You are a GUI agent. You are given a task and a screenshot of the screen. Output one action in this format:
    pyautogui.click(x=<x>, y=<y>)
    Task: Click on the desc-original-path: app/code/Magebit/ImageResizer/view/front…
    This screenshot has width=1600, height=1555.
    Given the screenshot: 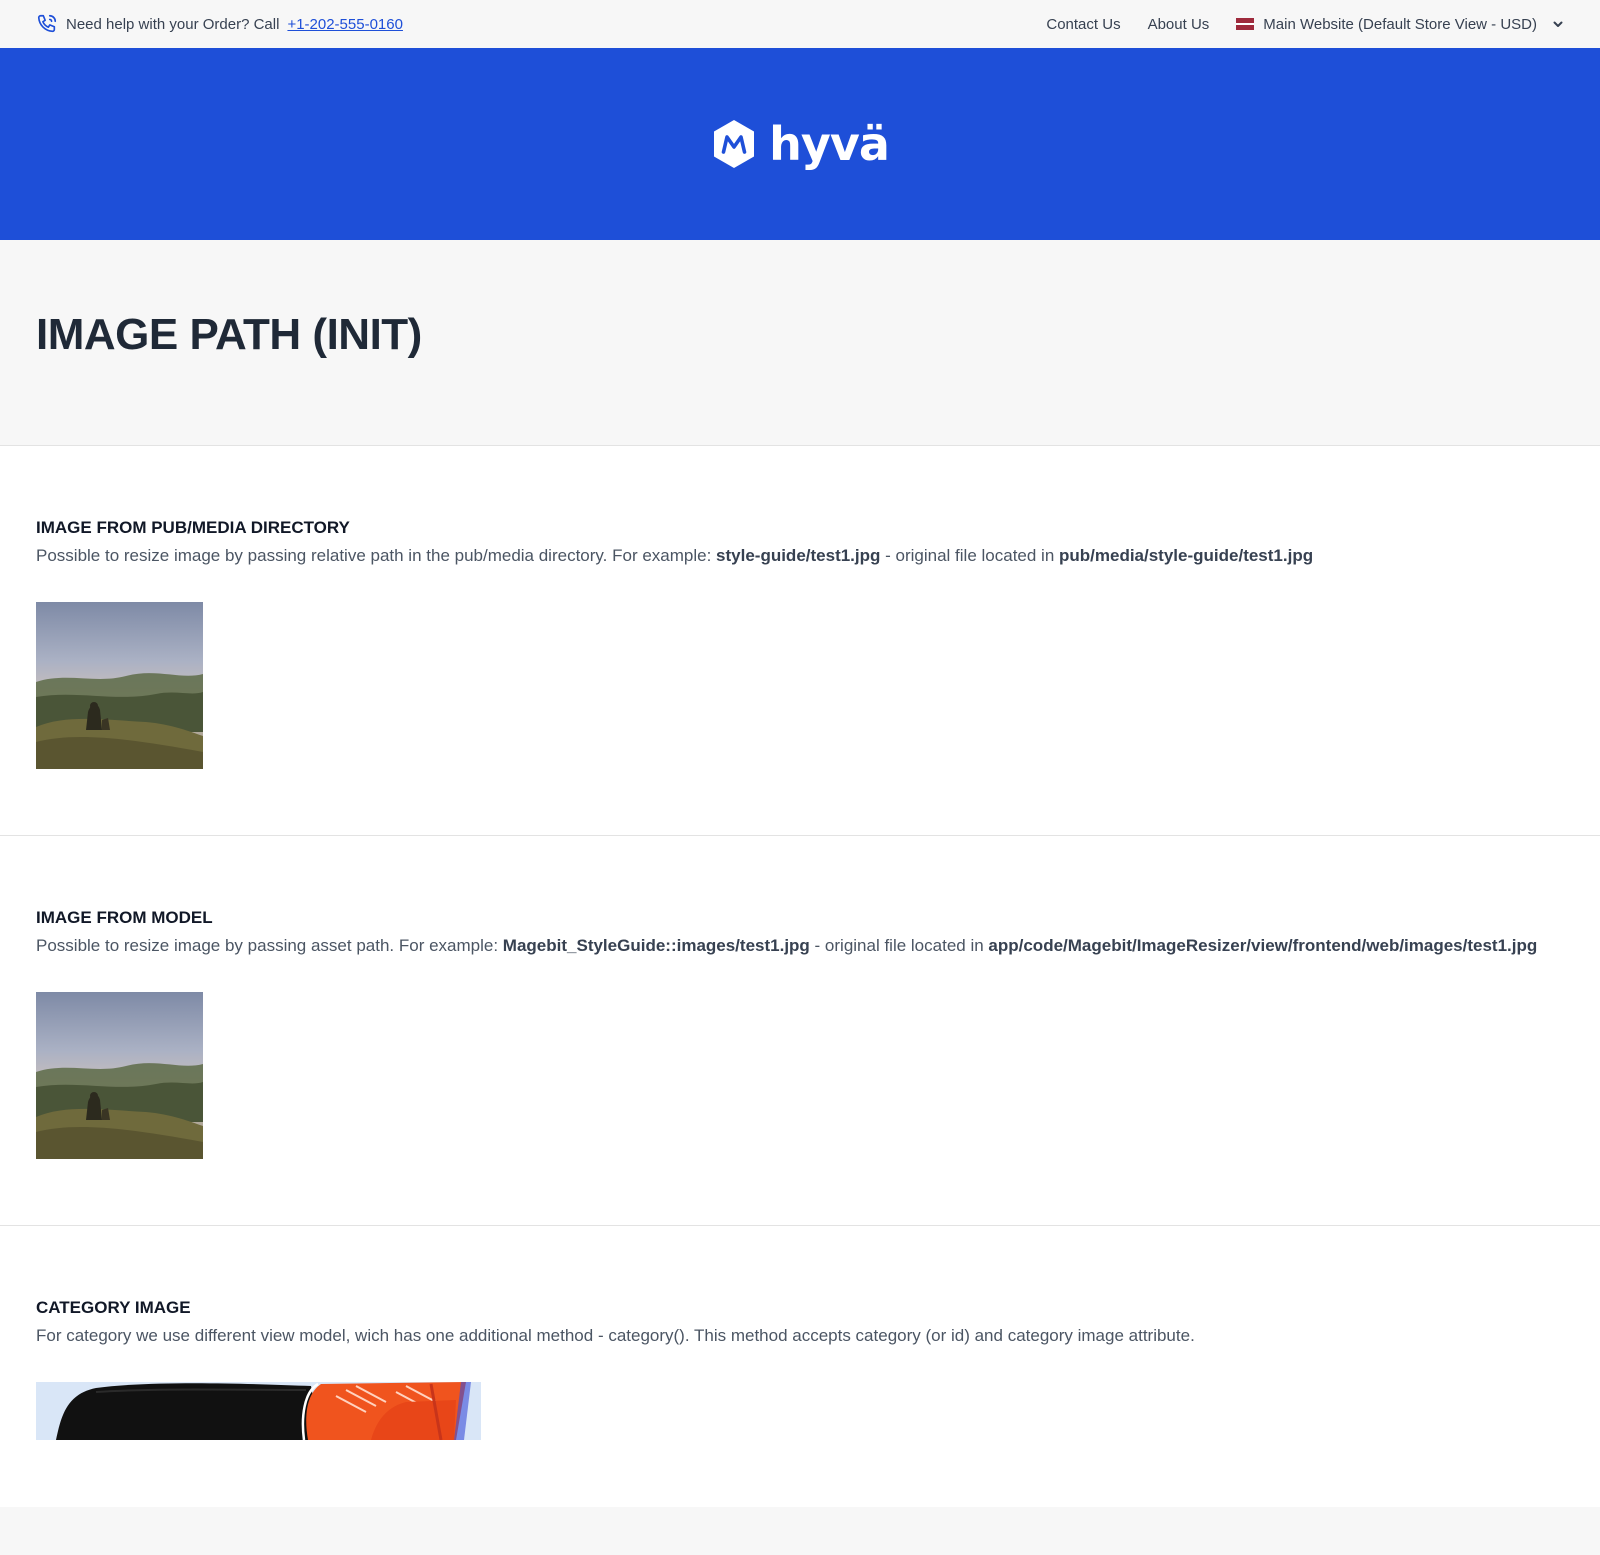 What is the action you would take?
    pyautogui.click(x=1263, y=945)
    